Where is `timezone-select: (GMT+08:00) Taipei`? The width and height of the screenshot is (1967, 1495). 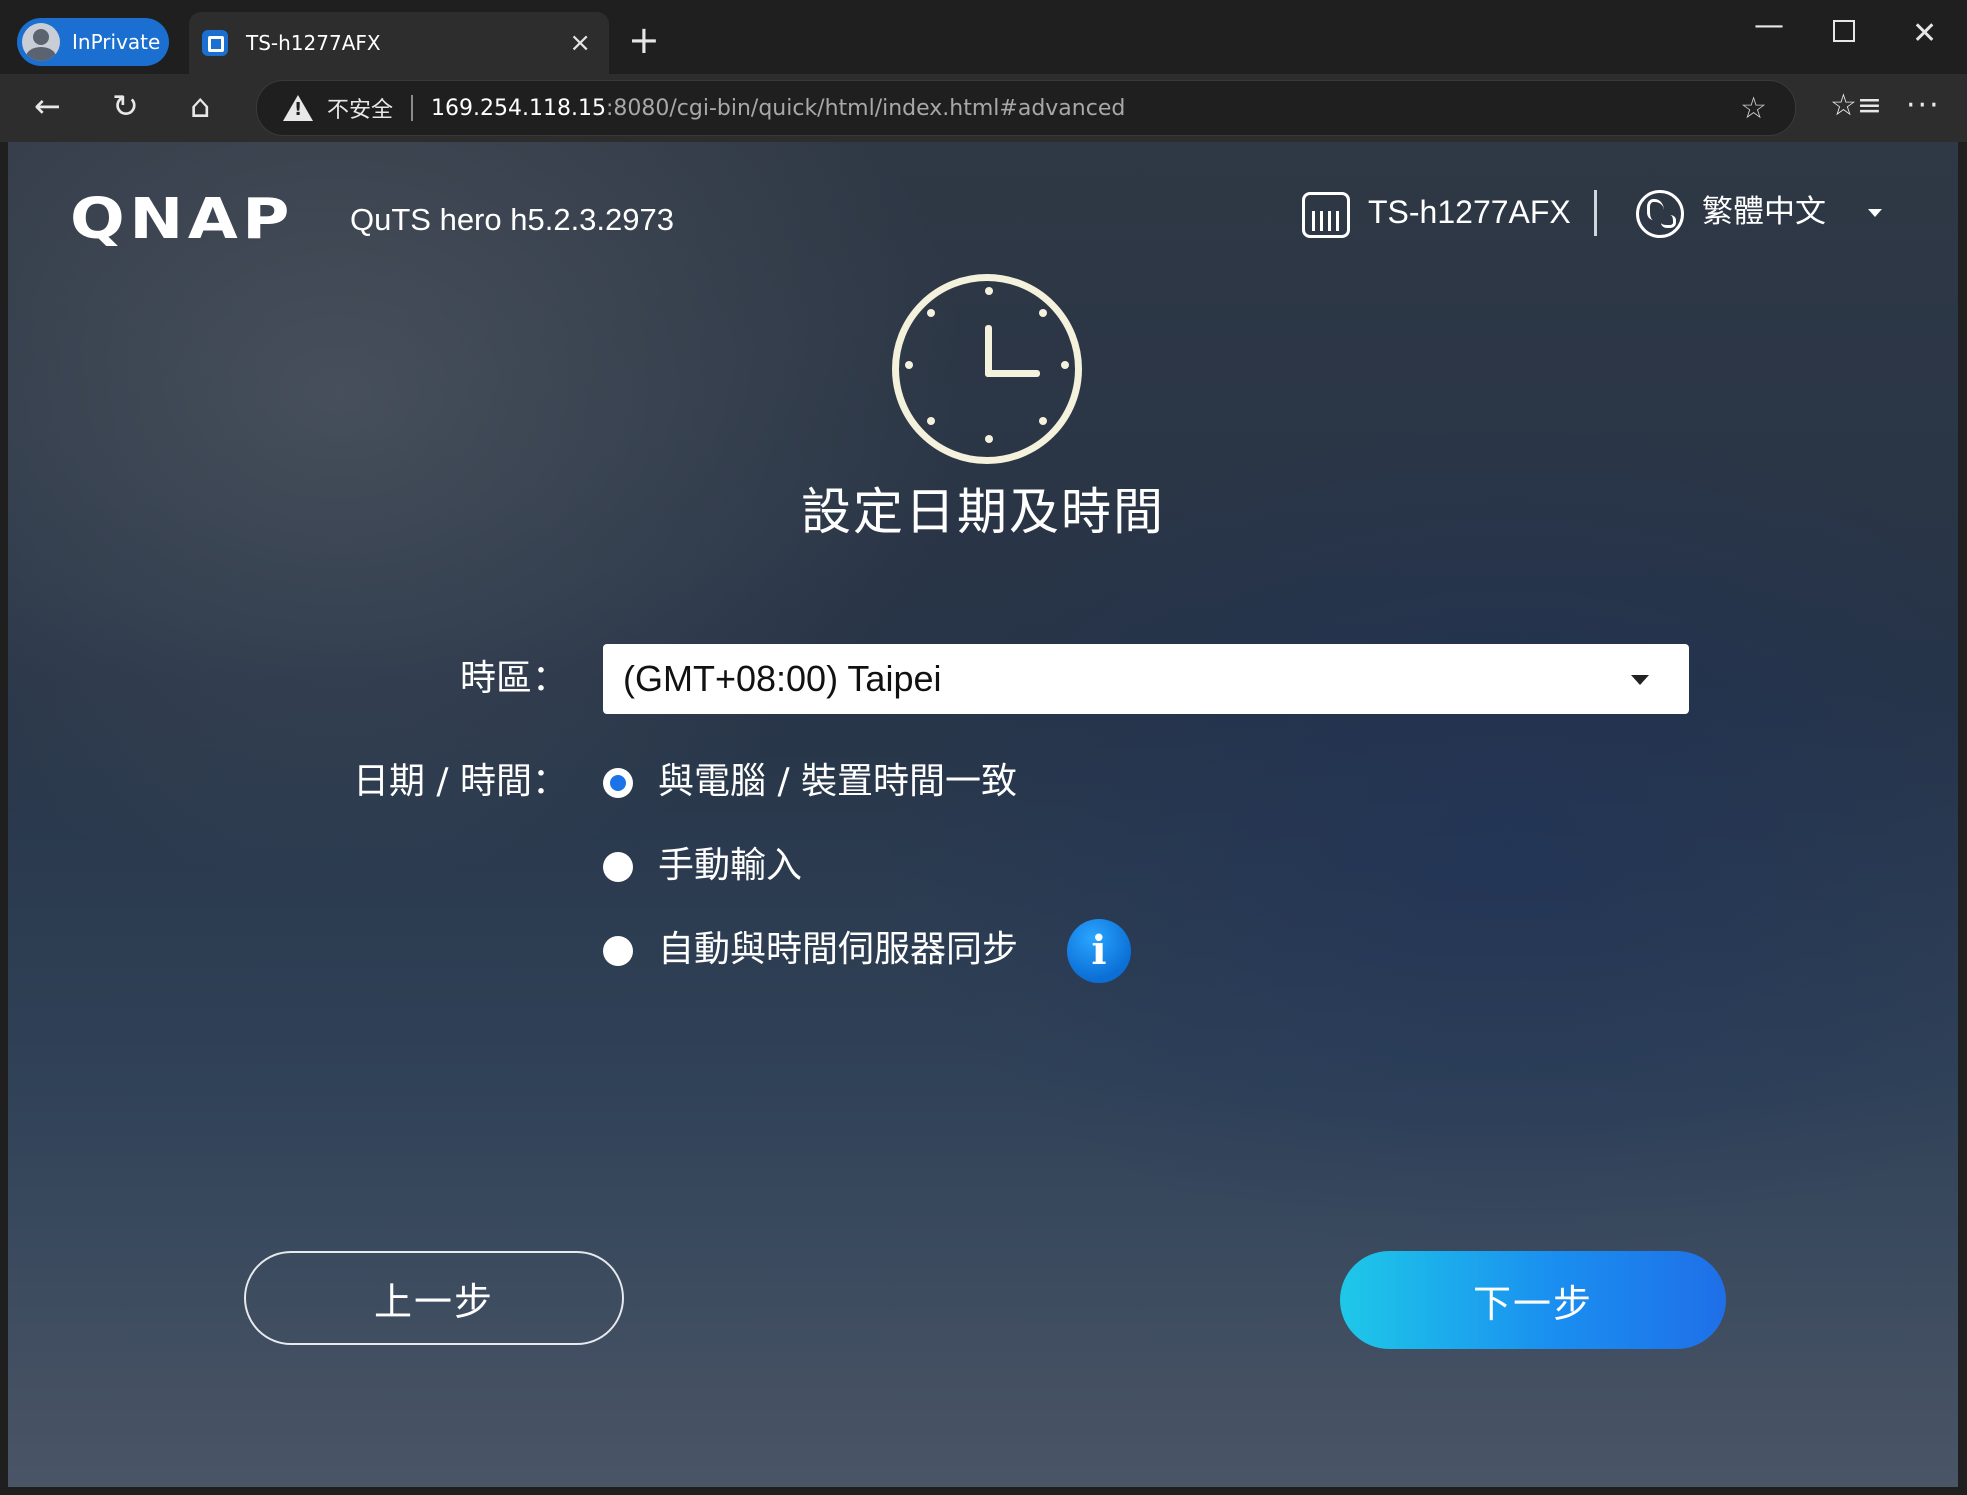 timezone-select: (GMT+08:00) Taipei is located at coordinates (1146, 679).